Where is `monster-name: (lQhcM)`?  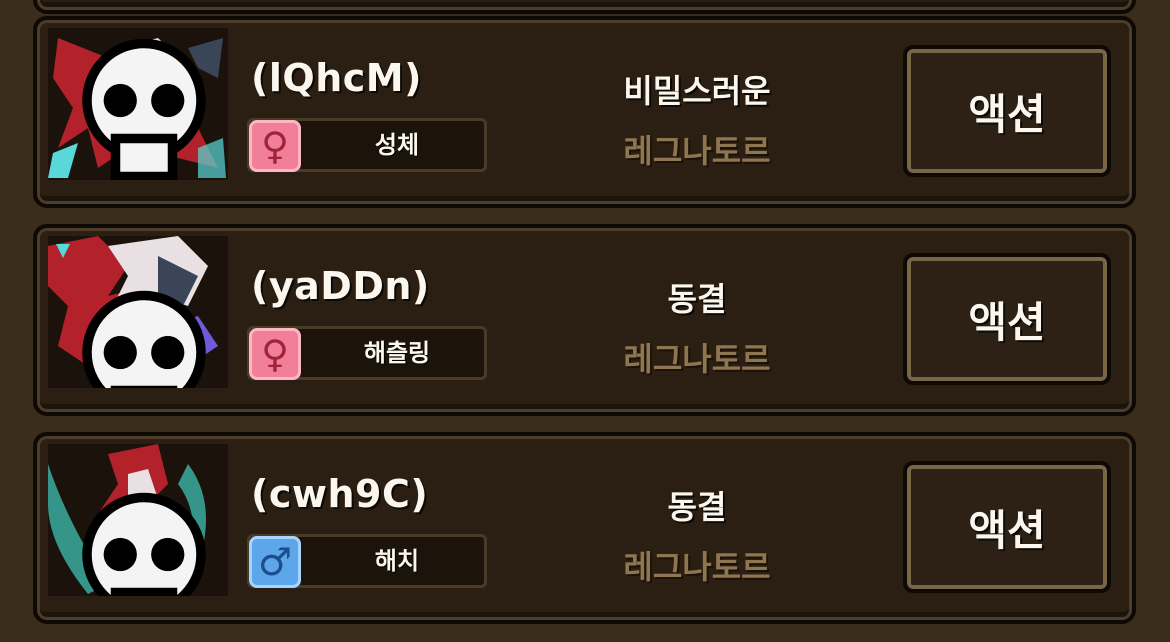
monster-name: (lQhcM) is located at coordinates (336, 78).